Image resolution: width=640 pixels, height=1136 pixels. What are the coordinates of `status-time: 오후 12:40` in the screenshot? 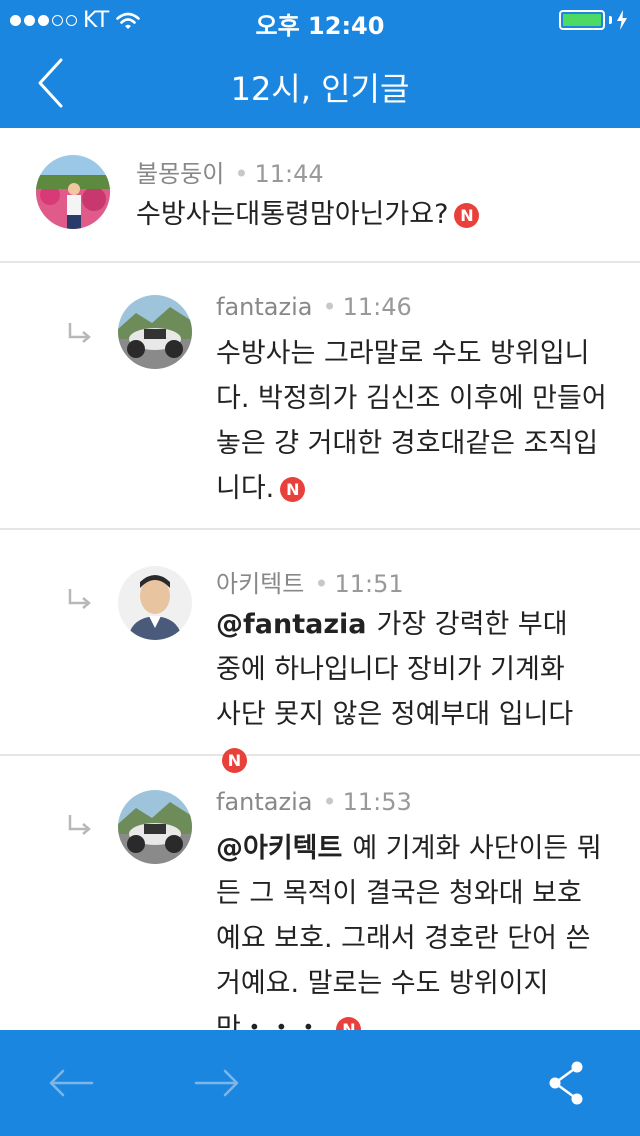 It's located at (320, 26).